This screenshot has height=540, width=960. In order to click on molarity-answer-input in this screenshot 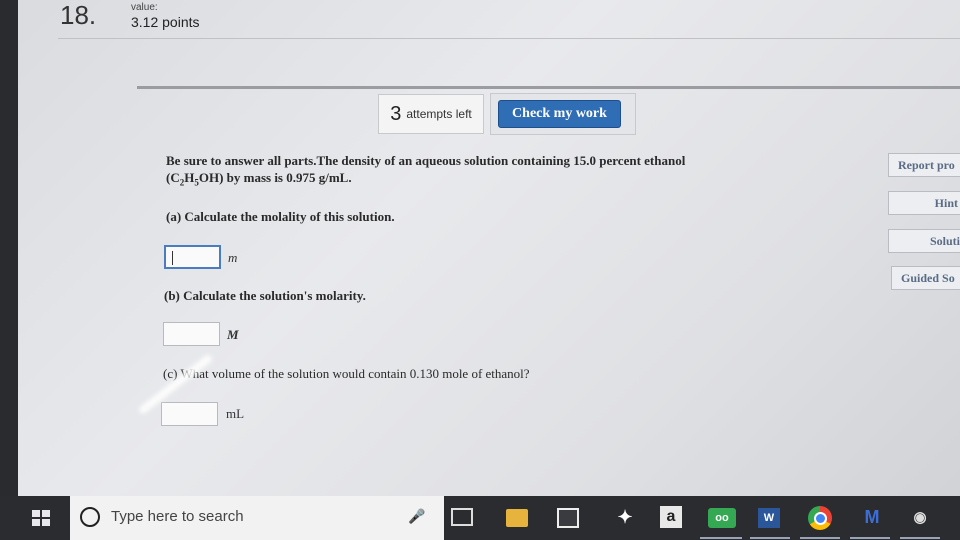, I will do `click(191, 334)`.